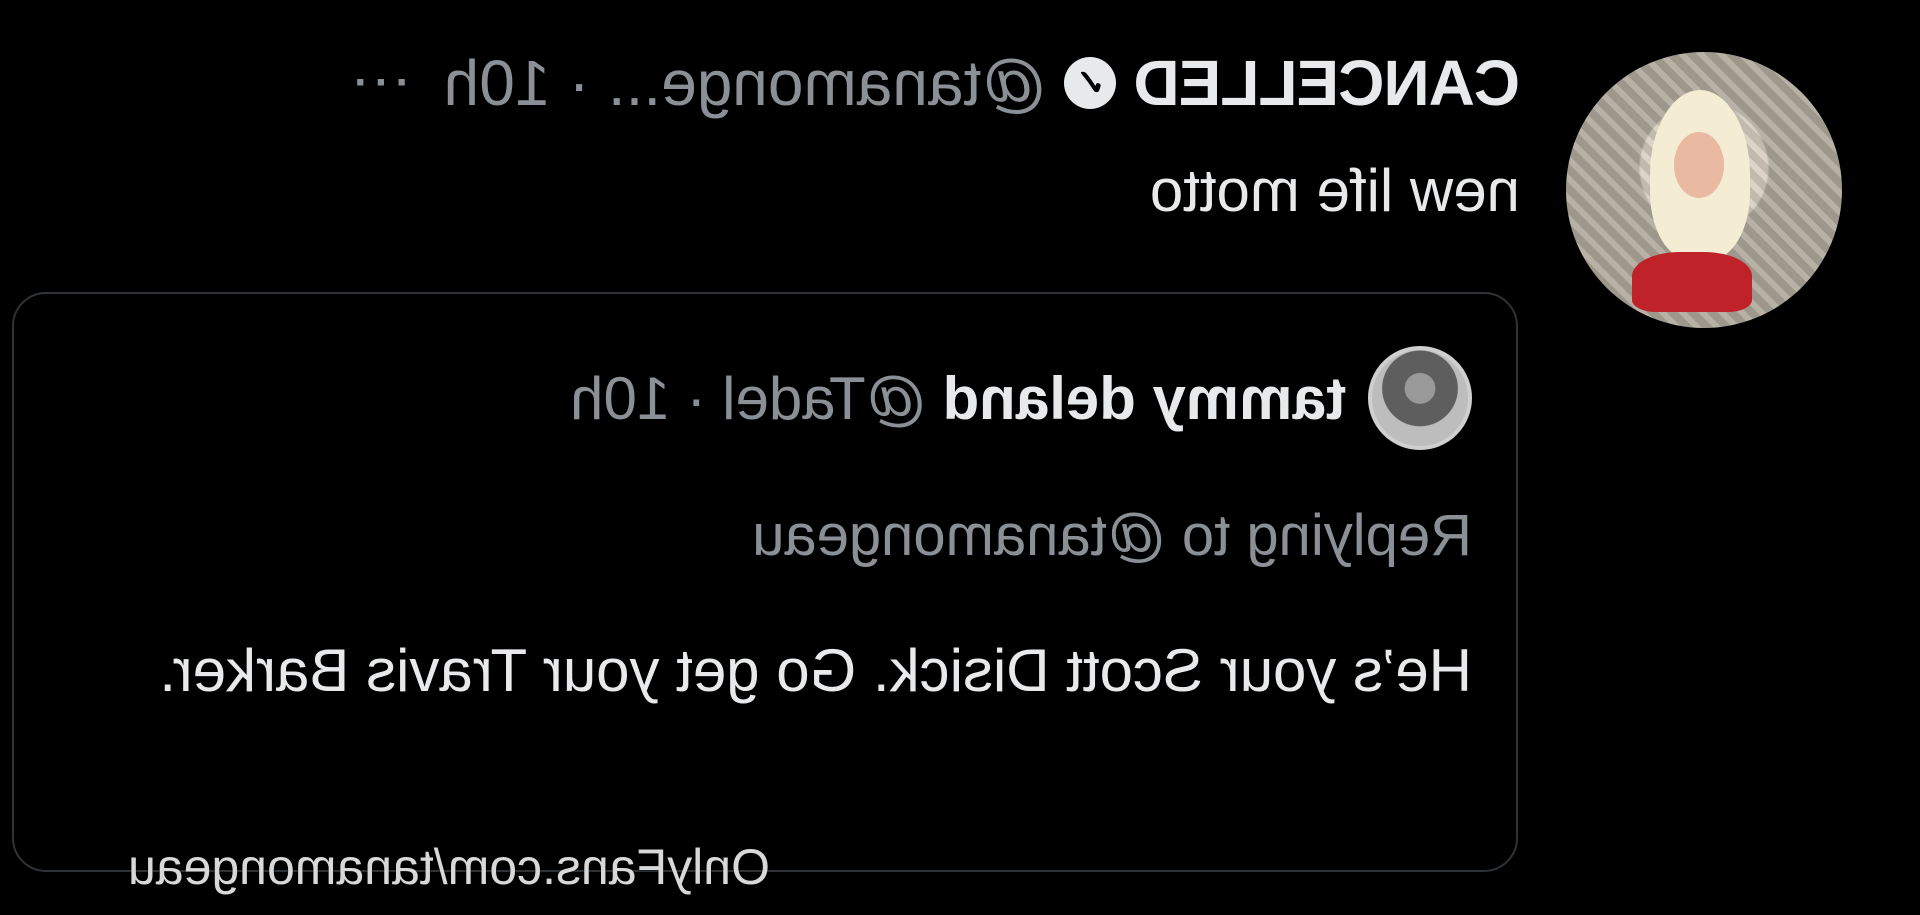 This screenshot has width=1920, height=915. I want to click on replying-to-label: Replying to @tanamongeau, so click(1112, 535).